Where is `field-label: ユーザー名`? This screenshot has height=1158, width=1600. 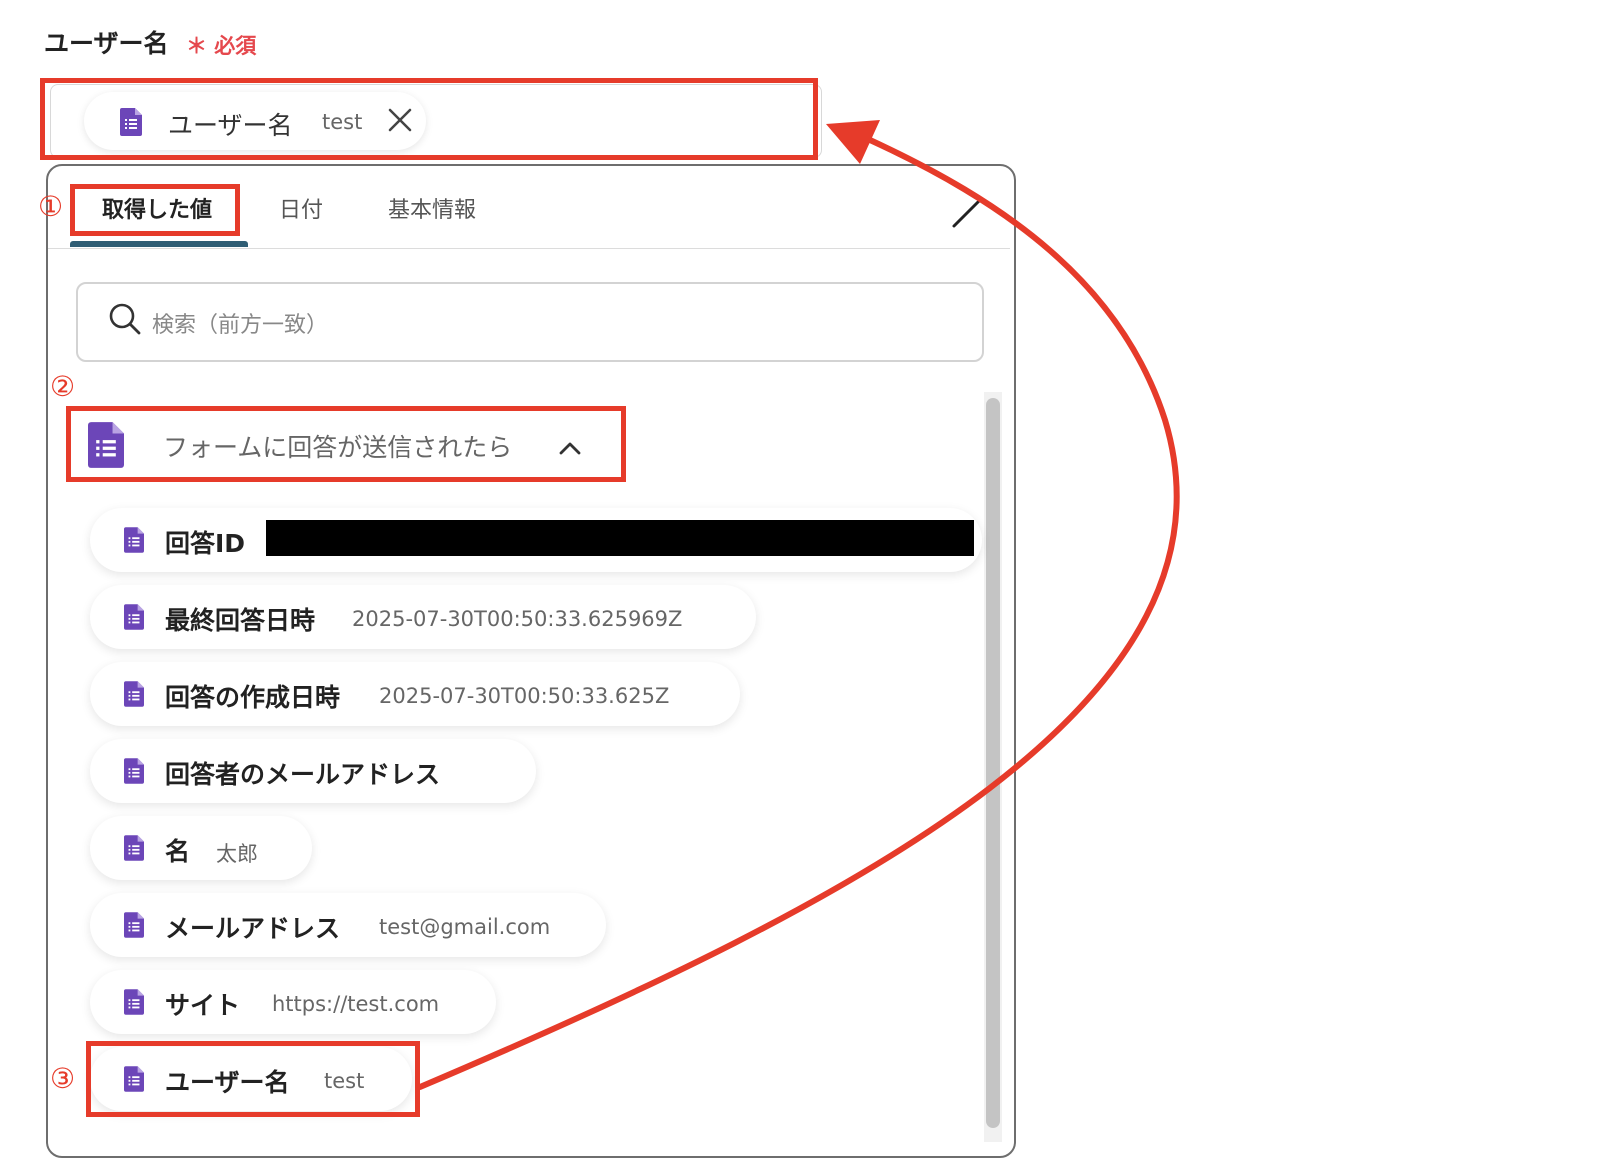 field-label: ユーザー名 is located at coordinates (106, 43).